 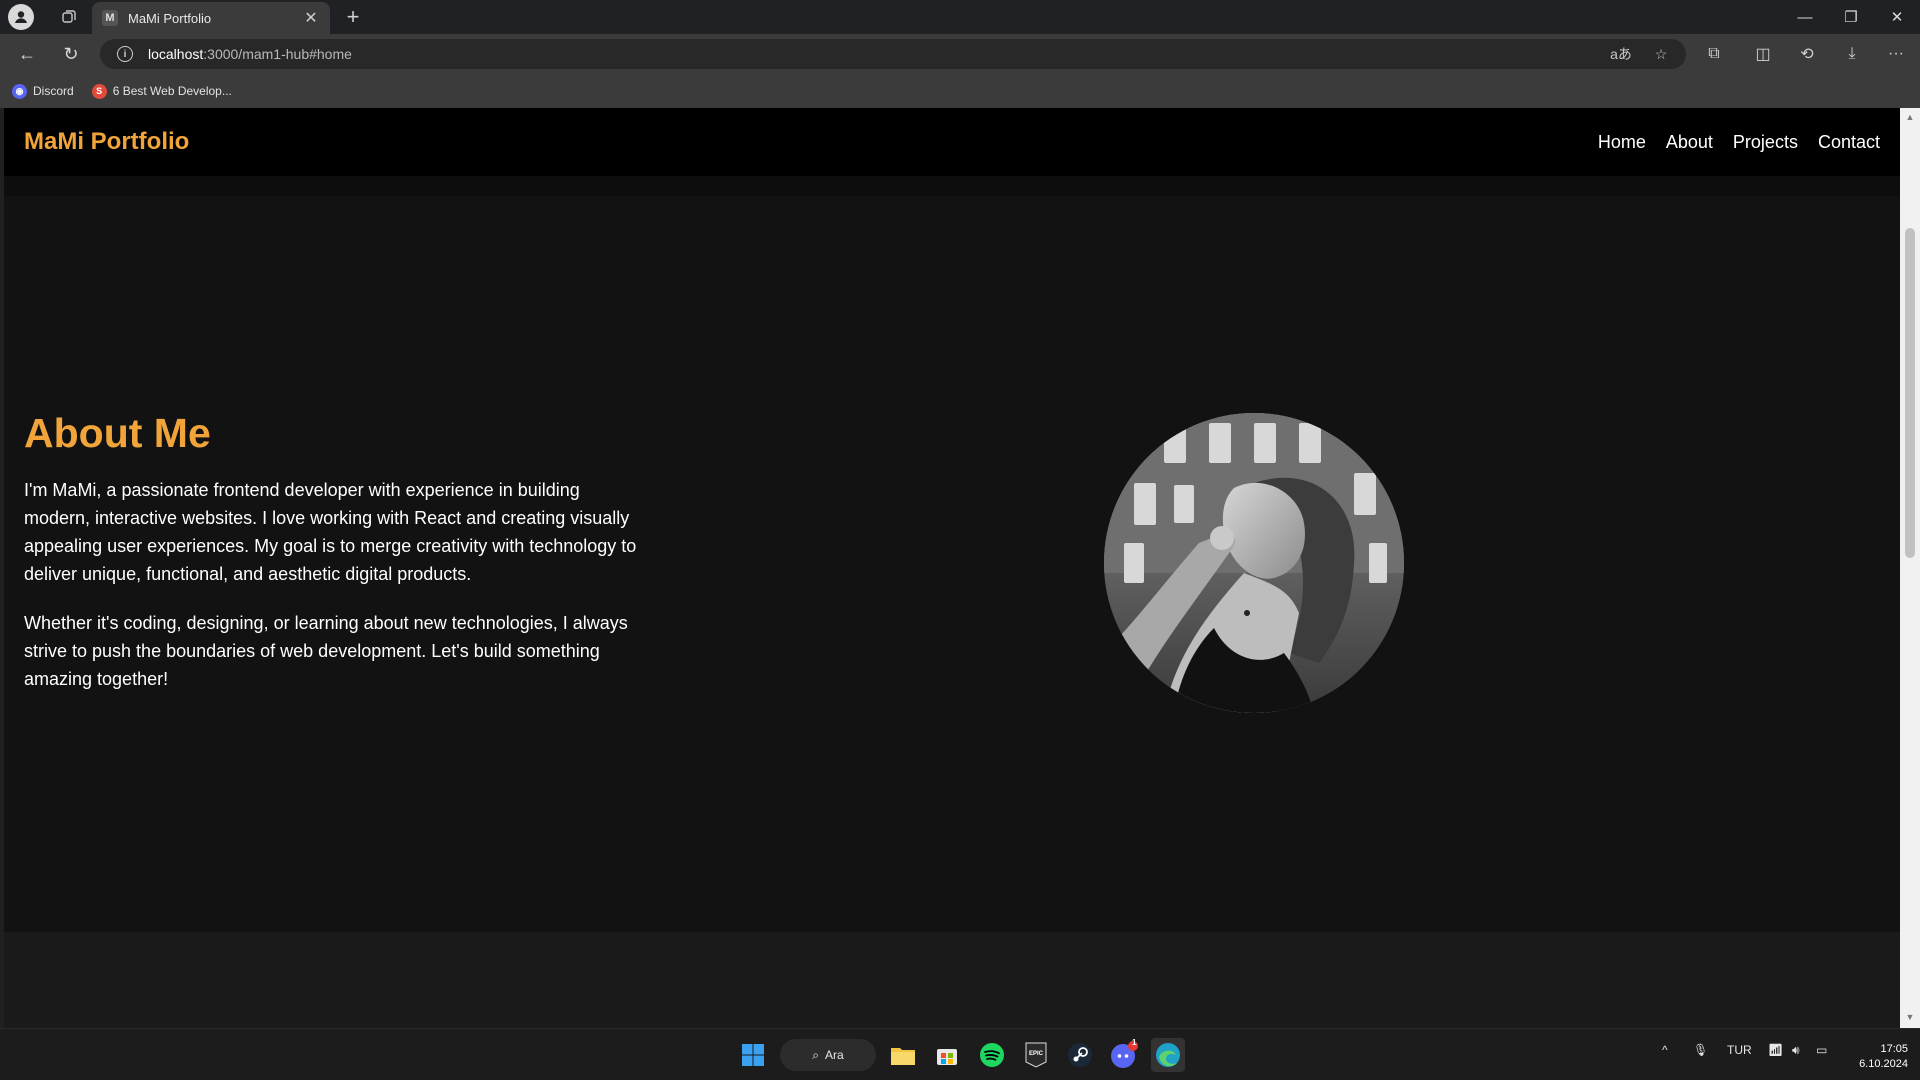 I want to click on nav-about-link: About, so click(x=1689, y=142).